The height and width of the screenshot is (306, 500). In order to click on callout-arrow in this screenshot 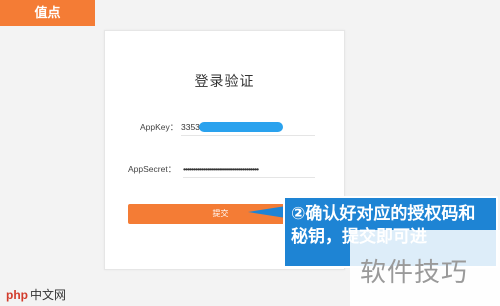, I will do `click(267, 212)`.